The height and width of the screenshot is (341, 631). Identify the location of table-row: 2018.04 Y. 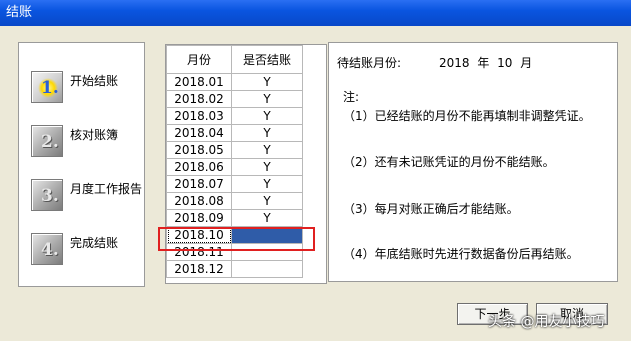
(234, 133).